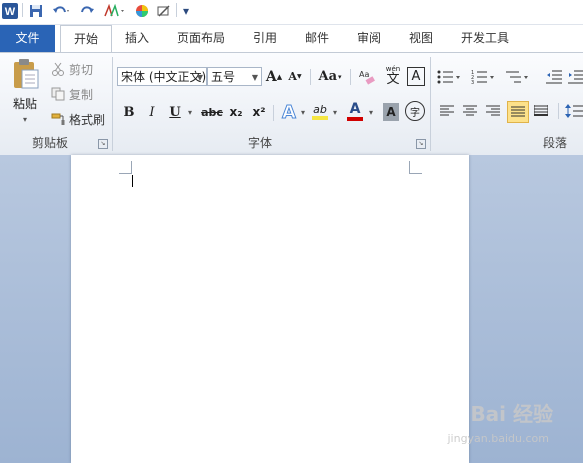 The width and height of the screenshot is (583, 463). What do you see at coordinates (415, 111) in the screenshot?
I see `enclose-characters-button: 字` at bounding box center [415, 111].